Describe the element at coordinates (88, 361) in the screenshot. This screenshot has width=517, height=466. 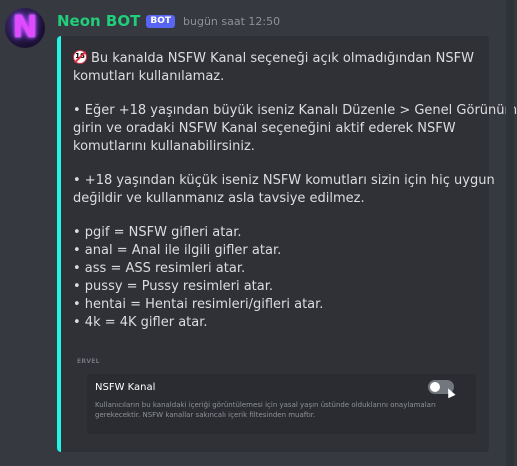
I see `settings-section-header: ERVEL` at that location.